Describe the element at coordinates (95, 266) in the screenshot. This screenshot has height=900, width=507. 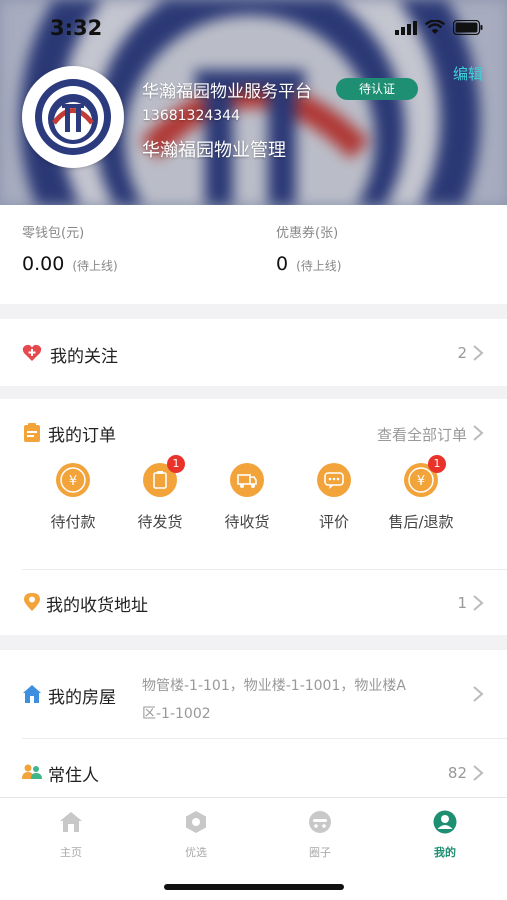
I see `wallet-balance-tag: (待上线)` at that location.